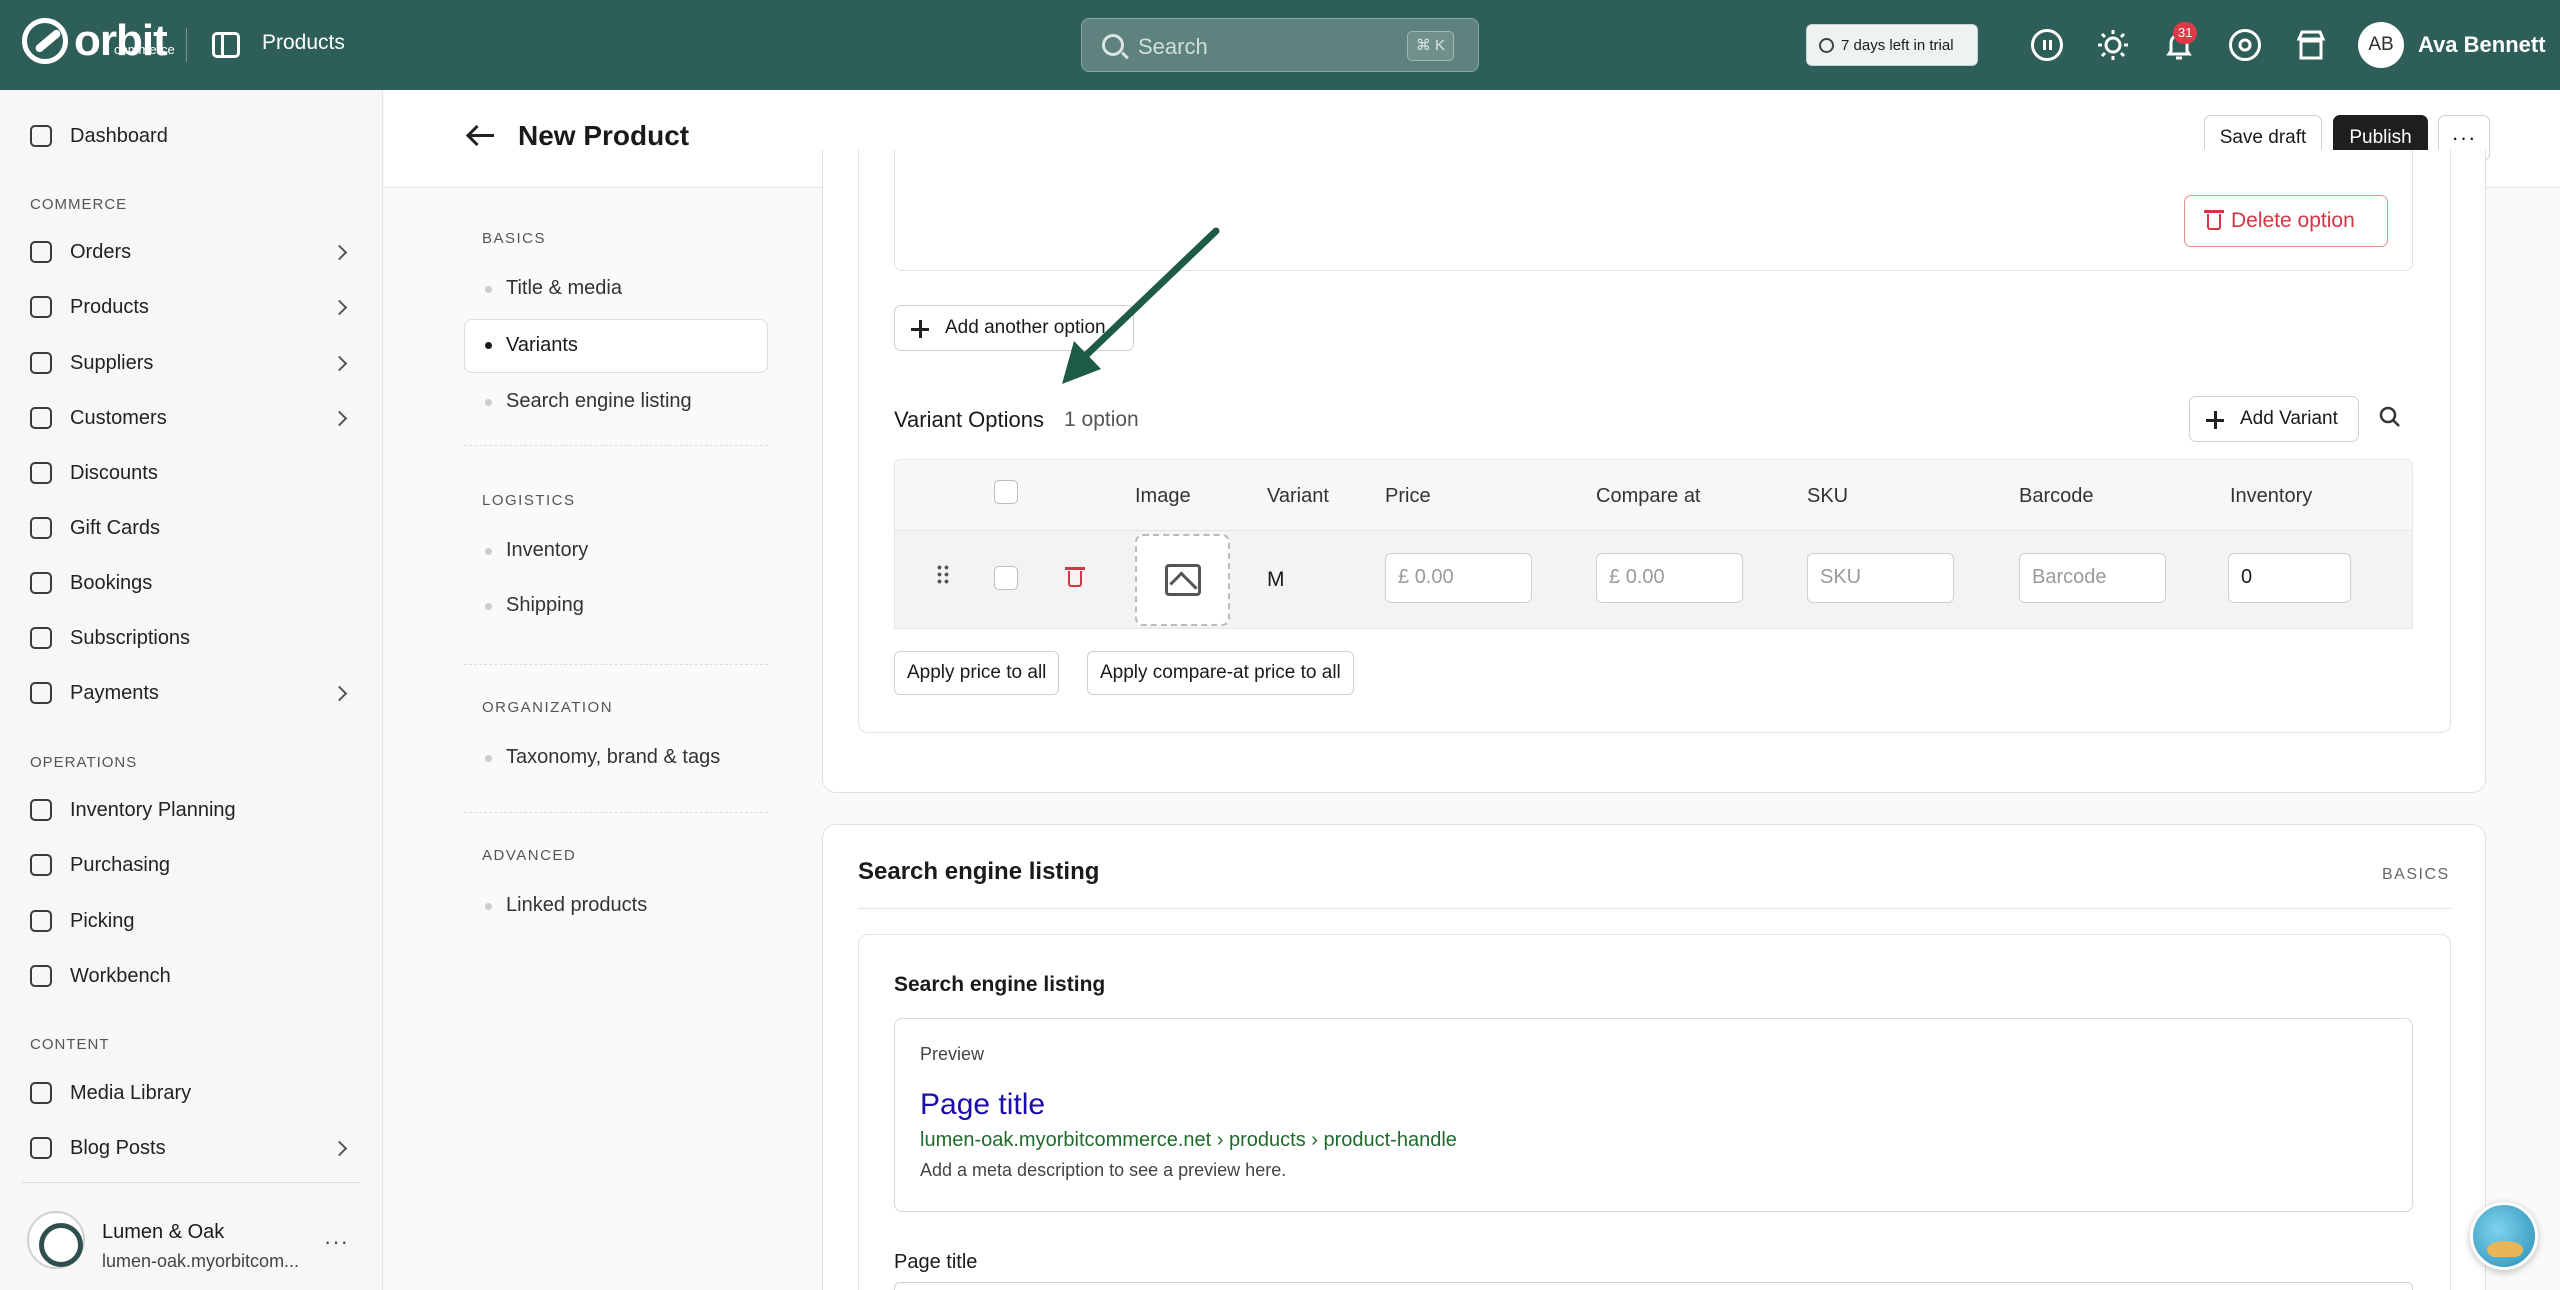 This screenshot has height=1290, width=2560. What do you see at coordinates (1645, 577) in the screenshot?
I see `compare-at-placeholder: 0.00` at bounding box center [1645, 577].